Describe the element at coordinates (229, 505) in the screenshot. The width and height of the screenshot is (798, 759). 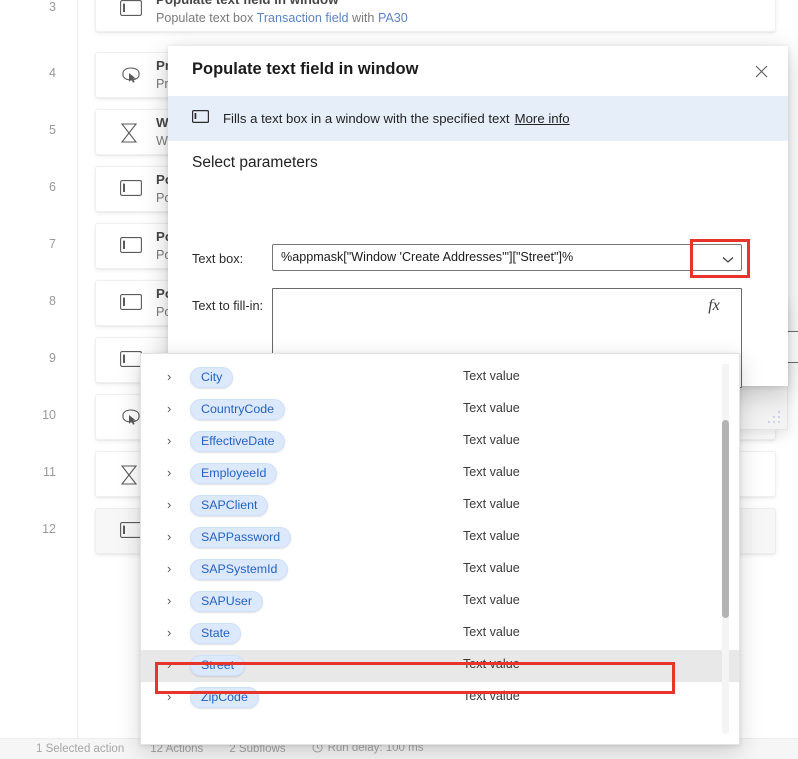
I see `variable-name-pill: SAPClient` at that location.